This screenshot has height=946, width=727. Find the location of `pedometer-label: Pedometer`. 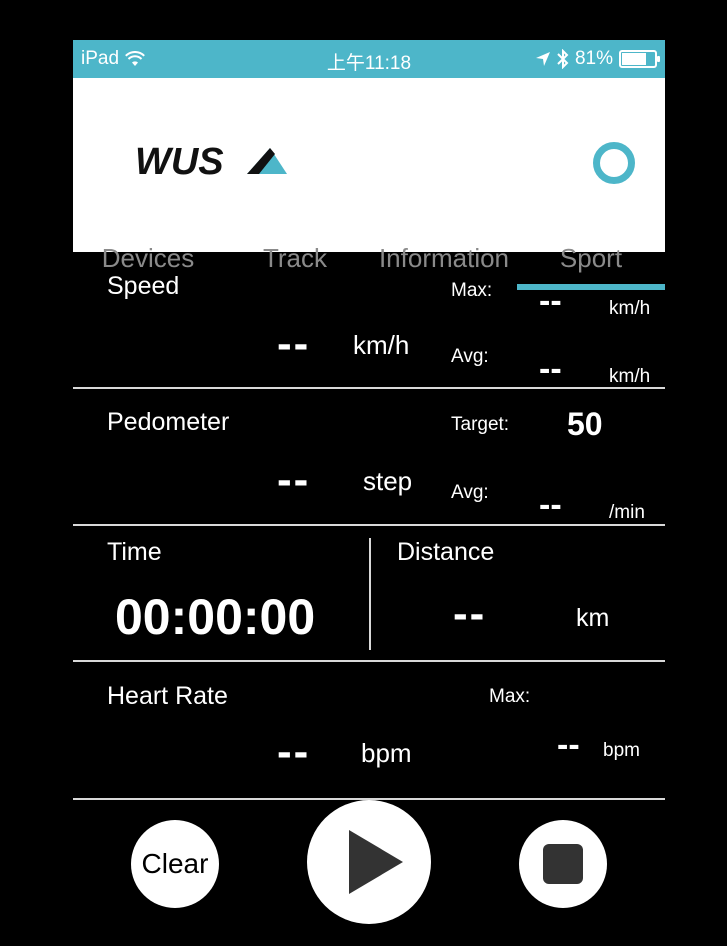

pedometer-label: Pedometer is located at coordinates (168, 422).